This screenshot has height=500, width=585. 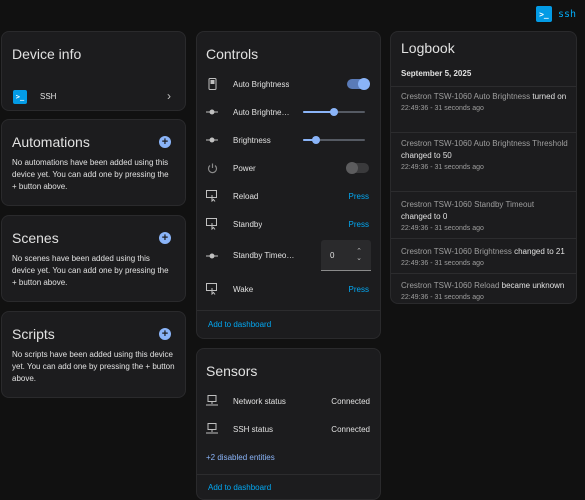 I want to click on log-action: turned on, so click(x=549, y=96).